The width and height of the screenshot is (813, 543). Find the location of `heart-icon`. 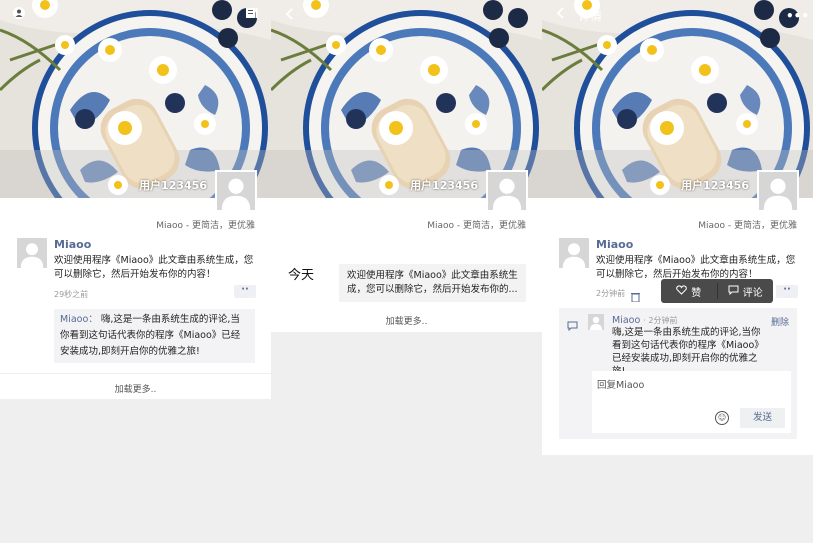

heart-icon is located at coordinates (682, 291).